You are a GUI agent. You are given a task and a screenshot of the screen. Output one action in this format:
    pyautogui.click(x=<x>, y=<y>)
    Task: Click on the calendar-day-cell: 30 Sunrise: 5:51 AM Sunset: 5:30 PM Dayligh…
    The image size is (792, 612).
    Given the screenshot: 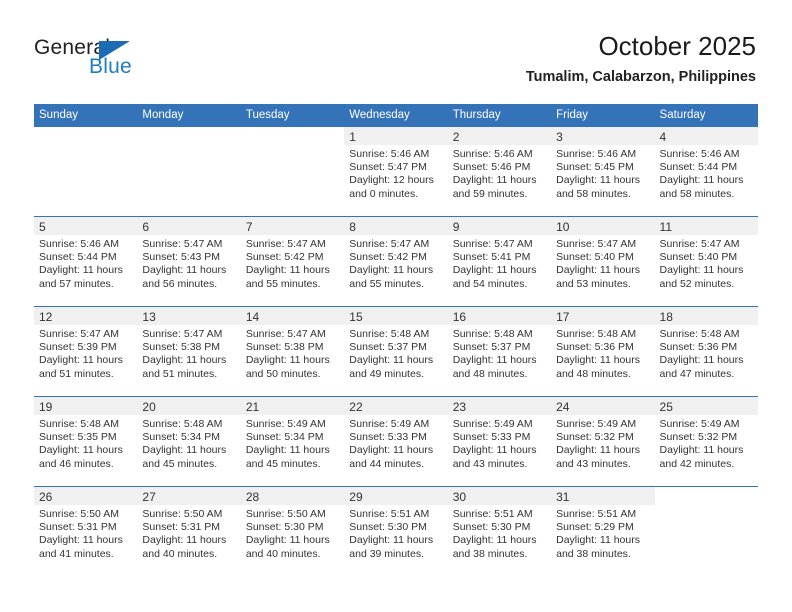 What is the action you would take?
    pyautogui.click(x=499, y=531)
    